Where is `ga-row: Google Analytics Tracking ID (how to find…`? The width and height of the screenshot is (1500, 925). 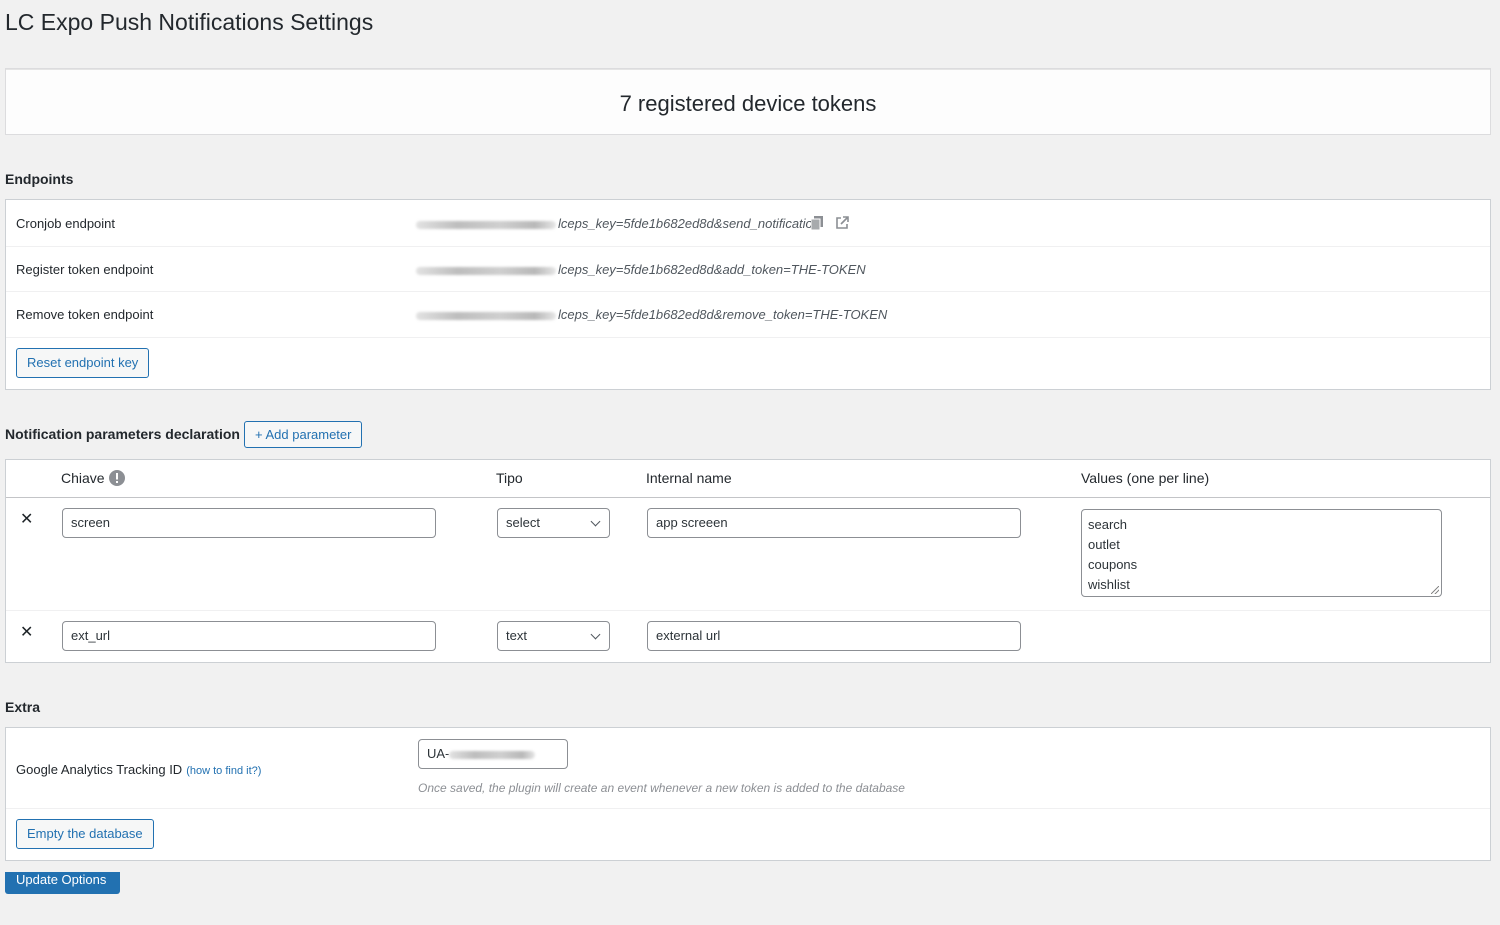 ga-row: Google Analytics Tracking ID (how to find… is located at coordinates (748, 768).